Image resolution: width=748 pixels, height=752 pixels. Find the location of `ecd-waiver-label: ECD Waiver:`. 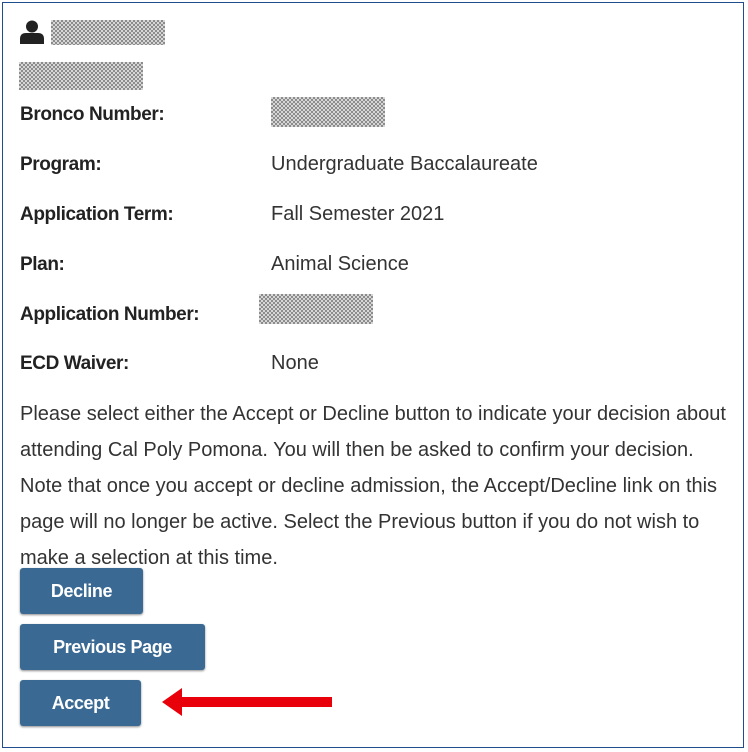

ecd-waiver-label: ECD Waiver: is located at coordinates (74, 363).